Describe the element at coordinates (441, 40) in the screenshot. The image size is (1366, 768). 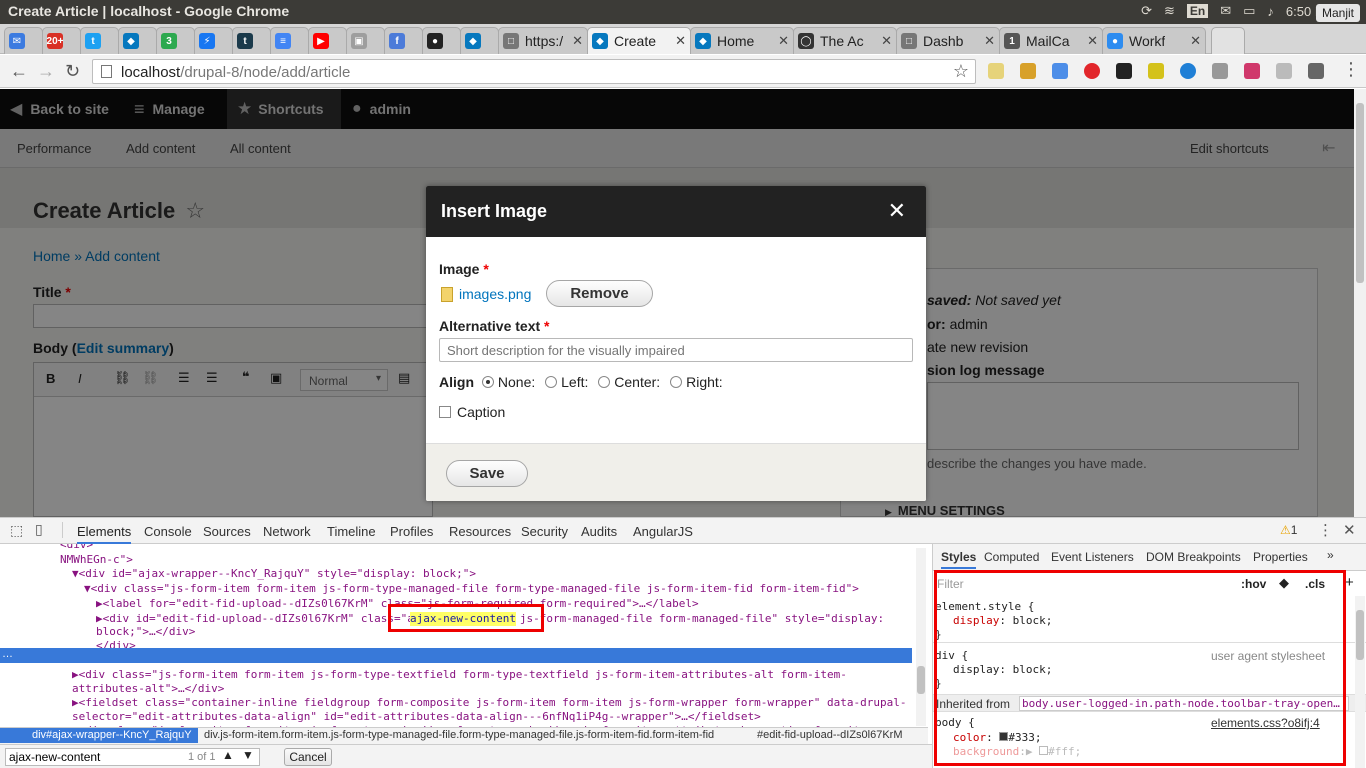
I see `browser-tab-11: ●` at that location.